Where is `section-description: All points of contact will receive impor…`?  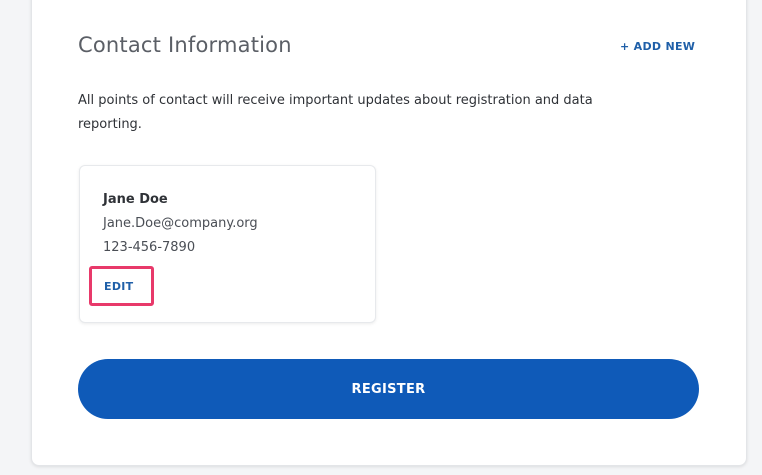 section-description: All points of contact will receive impor… is located at coordinates (335, 112).